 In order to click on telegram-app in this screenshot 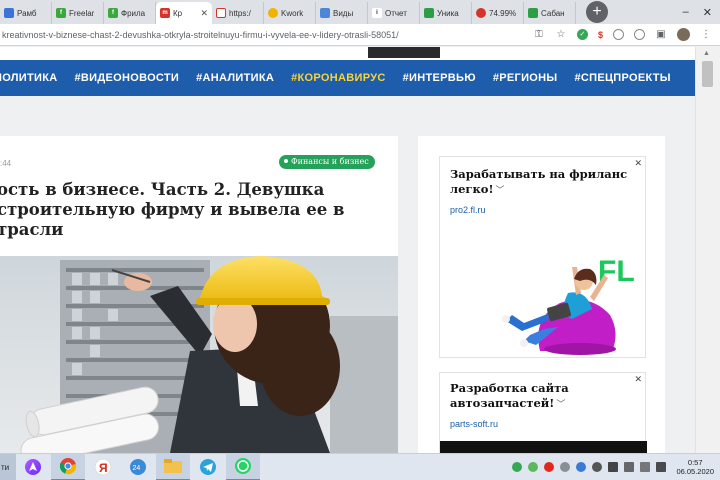, I will do `click(208, 467)`.